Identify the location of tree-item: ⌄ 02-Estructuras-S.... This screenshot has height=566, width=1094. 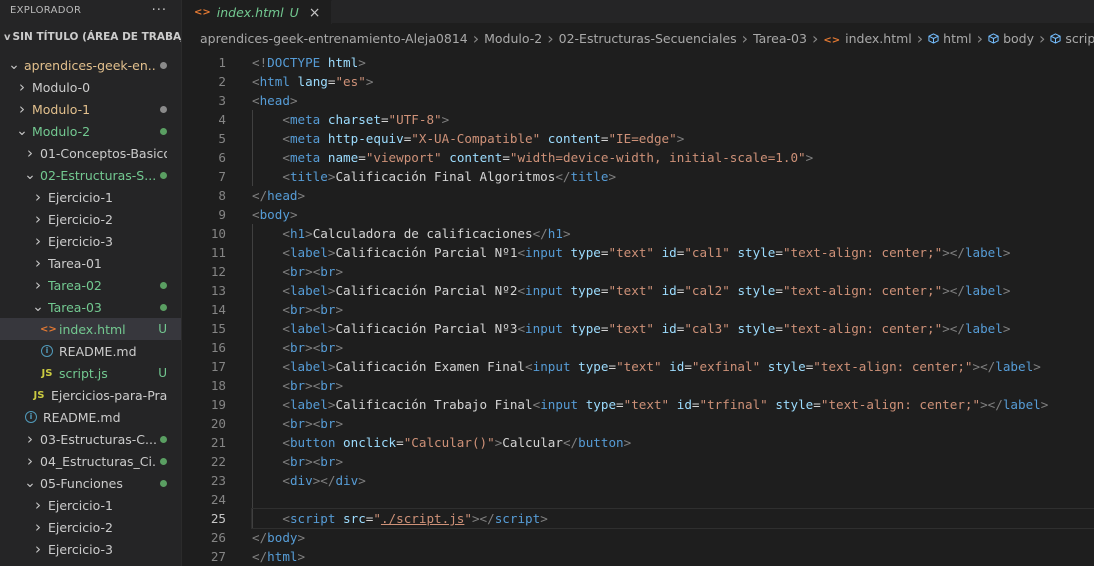
(90, 175).